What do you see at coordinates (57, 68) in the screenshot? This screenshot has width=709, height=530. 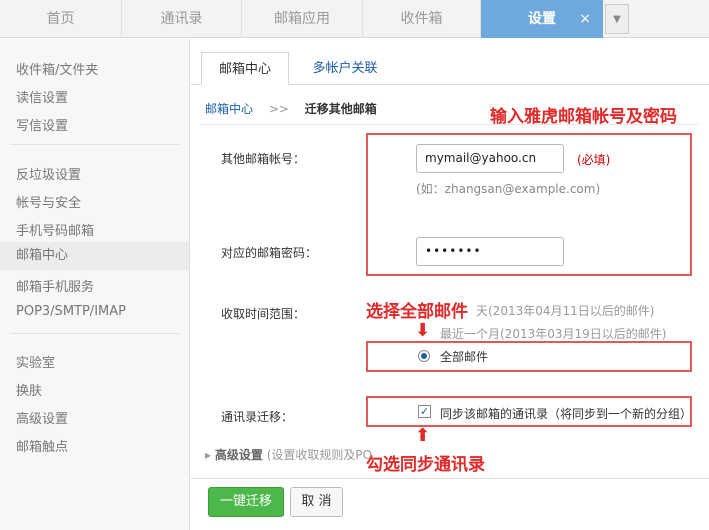 I see `sidebar-item-inbox-folders: 收件箱/文件夹` at bounding box center [57, 68].